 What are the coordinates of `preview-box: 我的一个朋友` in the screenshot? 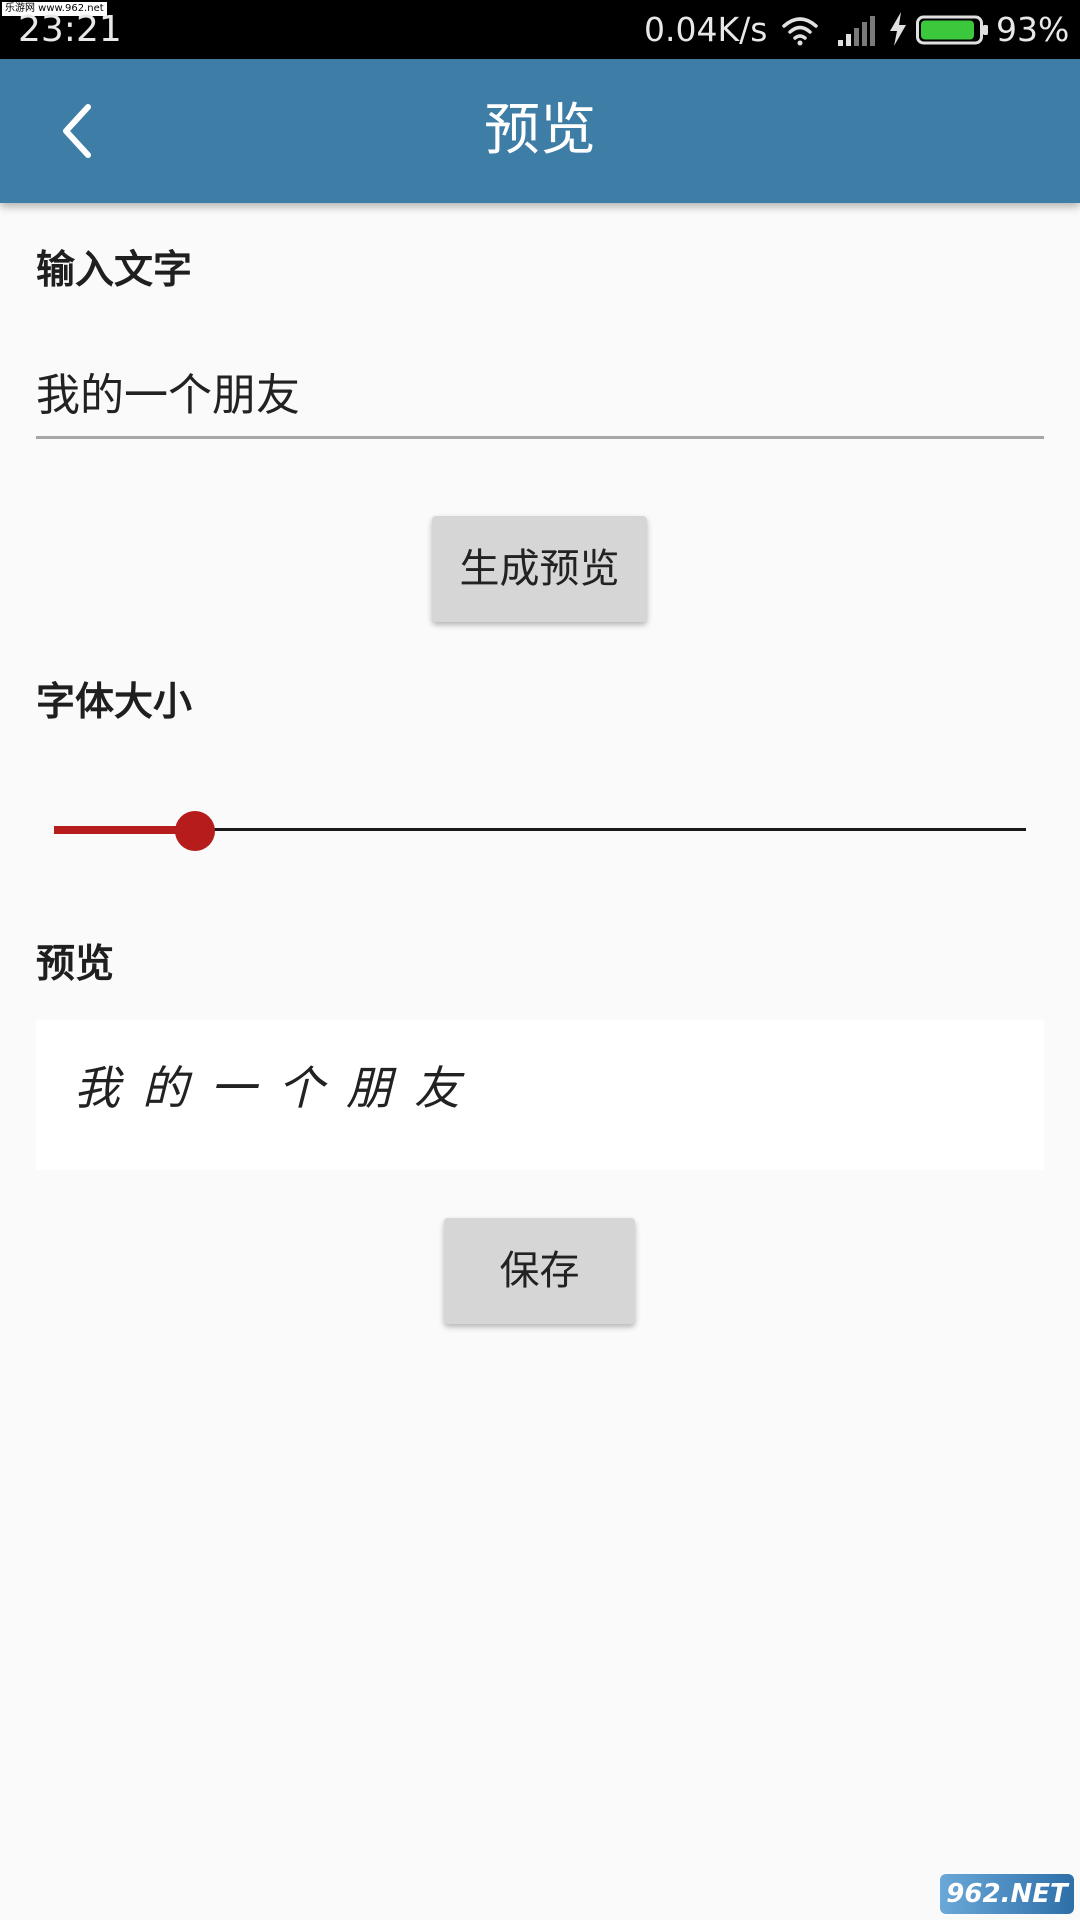 It's located at (540, 1095).